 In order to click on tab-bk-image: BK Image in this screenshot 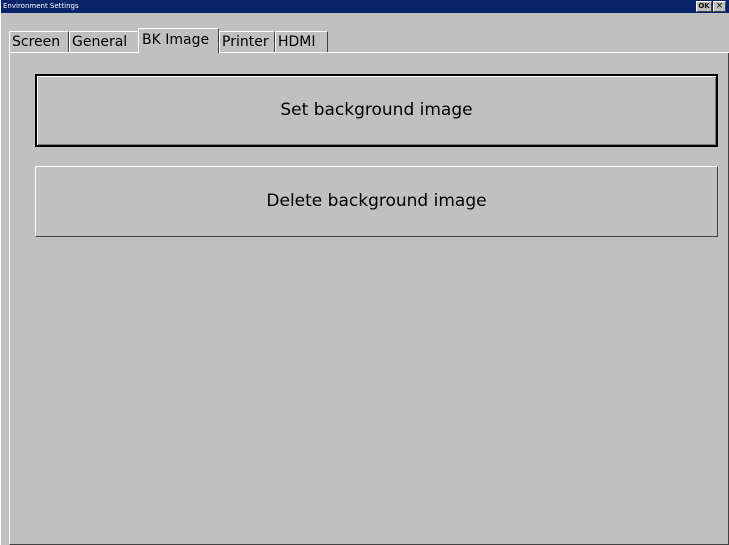, I will do `click(178, 40)`.